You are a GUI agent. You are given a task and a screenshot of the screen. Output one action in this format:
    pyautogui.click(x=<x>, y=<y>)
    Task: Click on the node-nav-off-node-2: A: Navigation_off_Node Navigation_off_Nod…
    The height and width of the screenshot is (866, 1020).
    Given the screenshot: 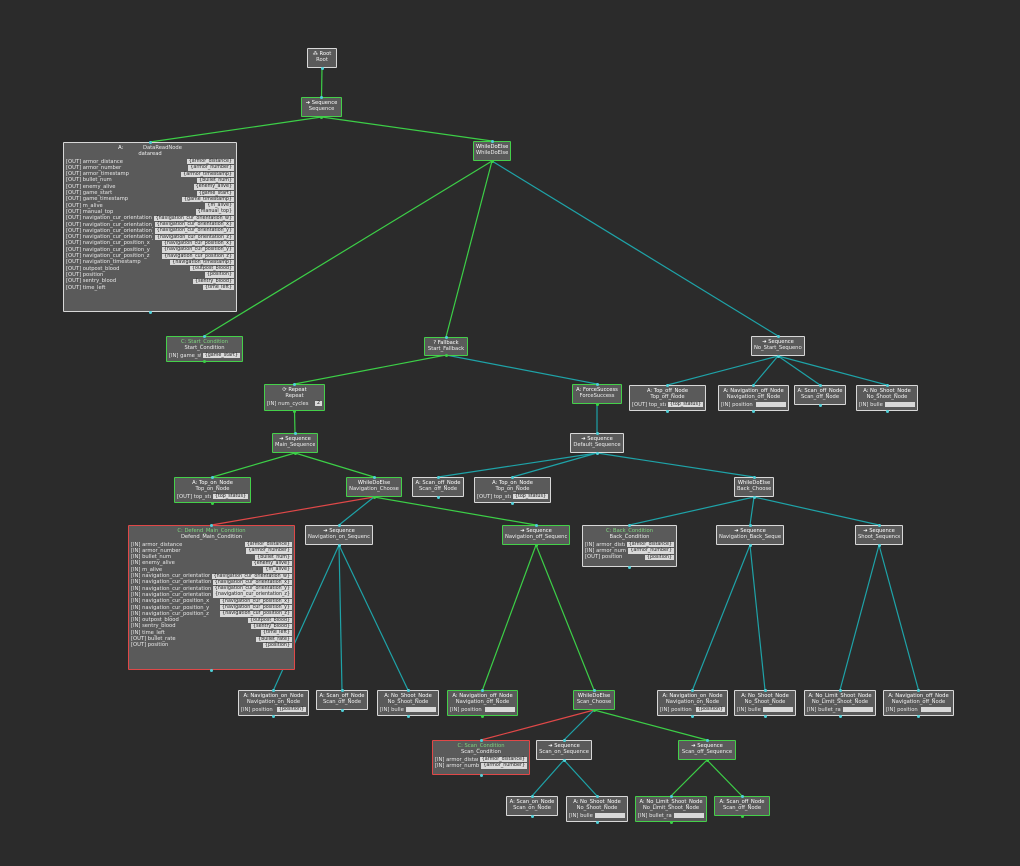 What is the action you would take?
    pyautogui.click(x=918, y=703)
    